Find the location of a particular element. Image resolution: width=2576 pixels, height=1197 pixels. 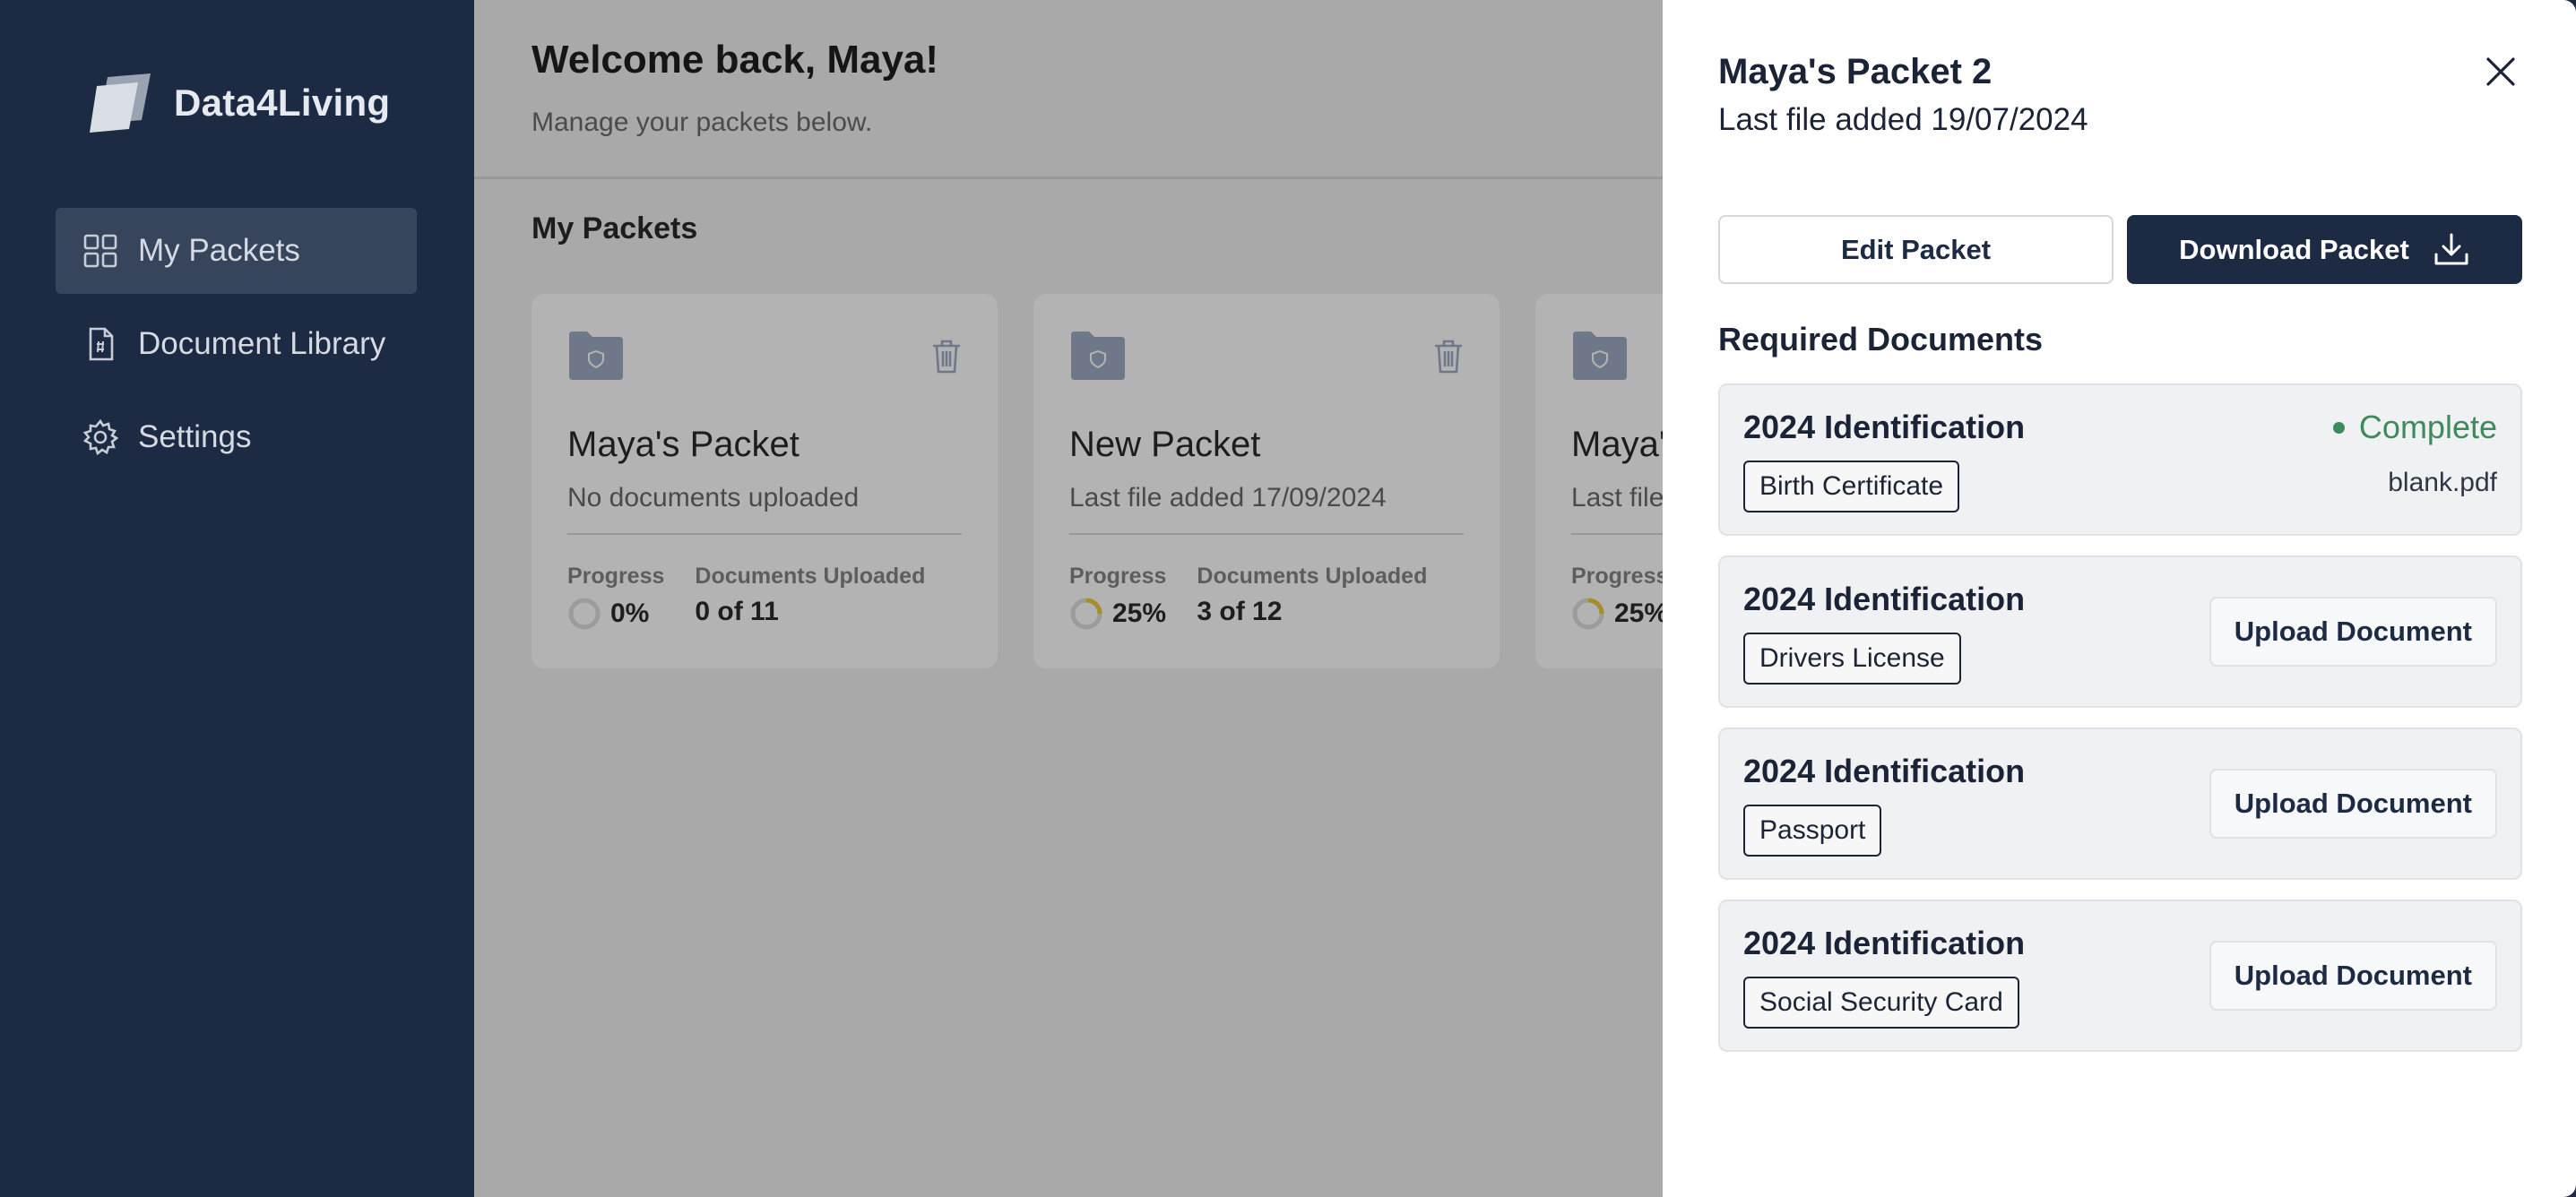

document-type-tag: Birth Certificate is located at coordinates (1851, 486).